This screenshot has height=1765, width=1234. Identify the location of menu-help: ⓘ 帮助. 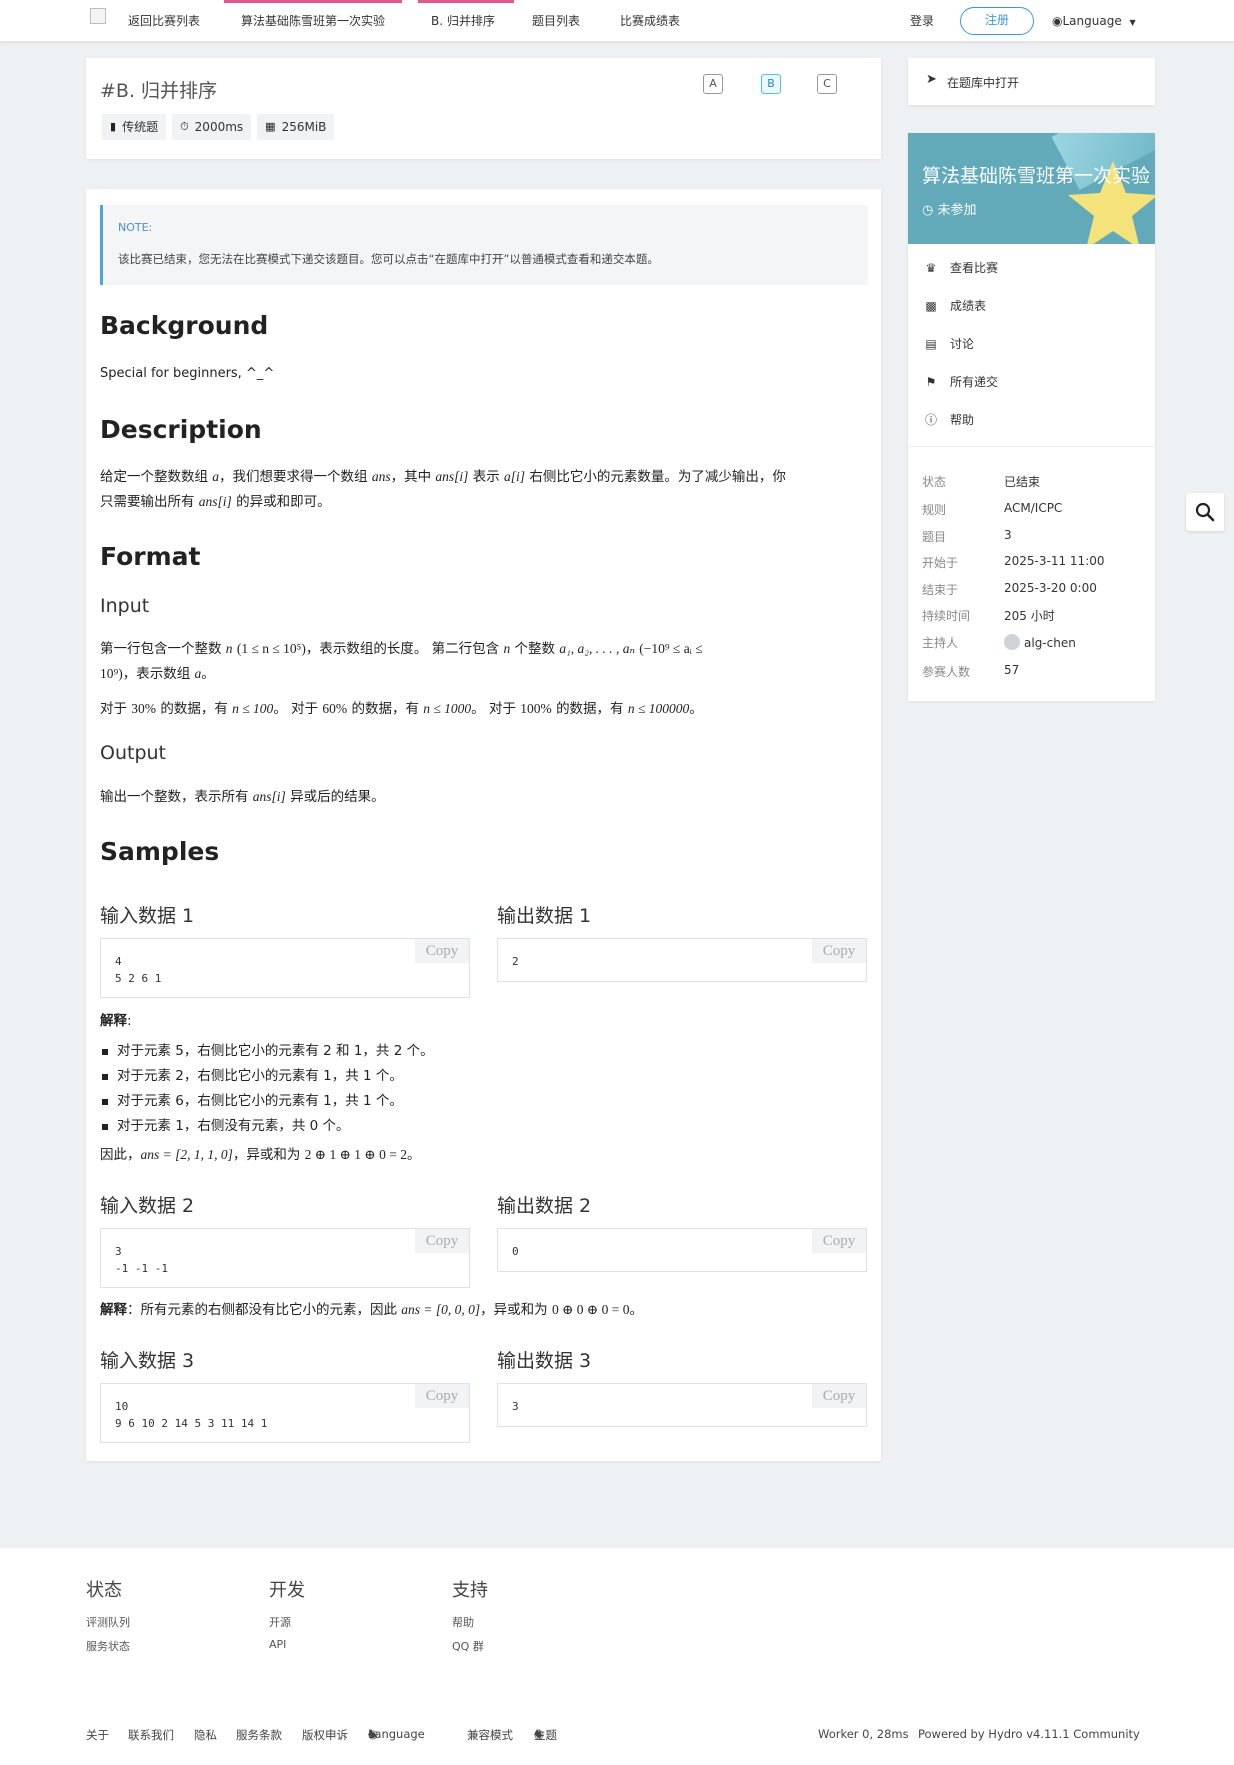
(949, 419).